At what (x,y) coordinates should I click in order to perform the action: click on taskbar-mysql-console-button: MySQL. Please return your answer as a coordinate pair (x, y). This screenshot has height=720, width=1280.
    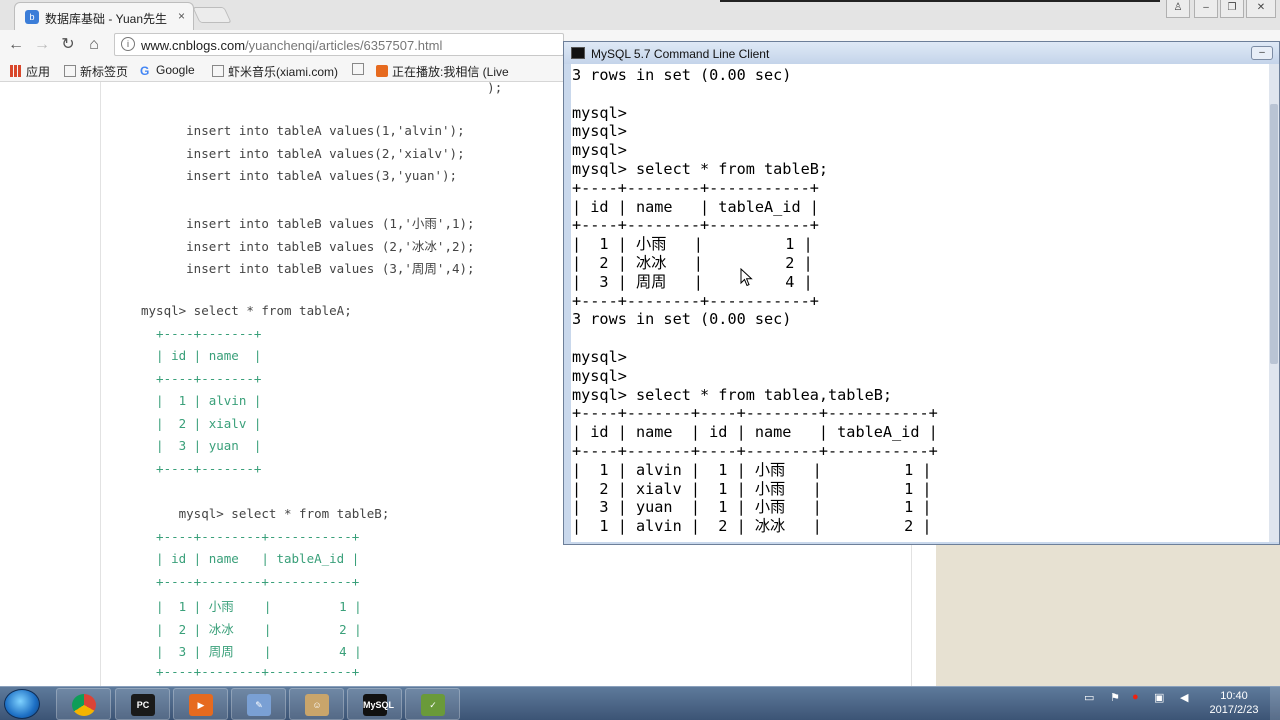
    Looking at the image, I should click on (374, 704).